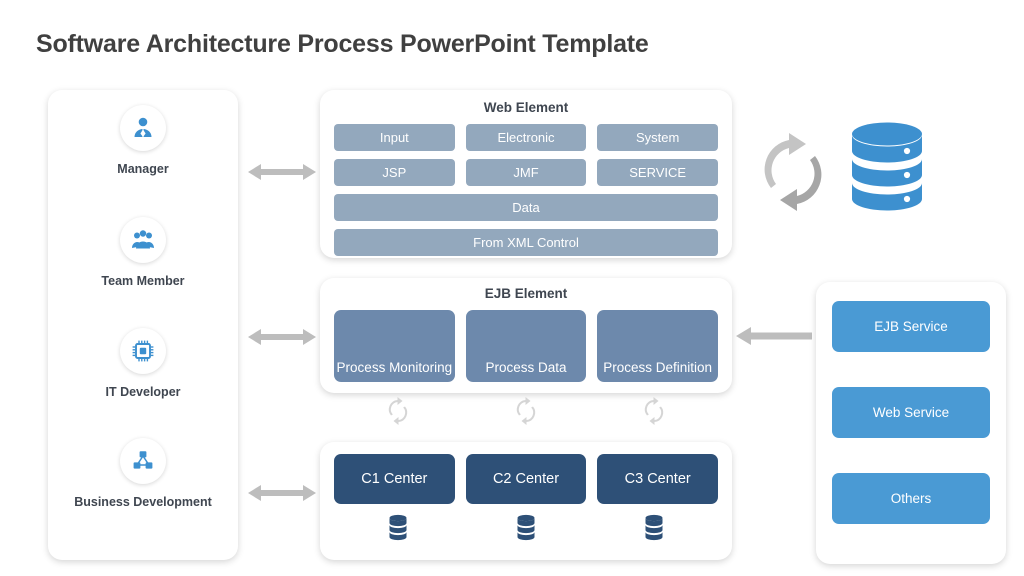 The width and height of the screenshot is (1024, 576). Describe the element at coordinates (394, 137) in the screenshot. I see `web-chip-input: Input` at that location.